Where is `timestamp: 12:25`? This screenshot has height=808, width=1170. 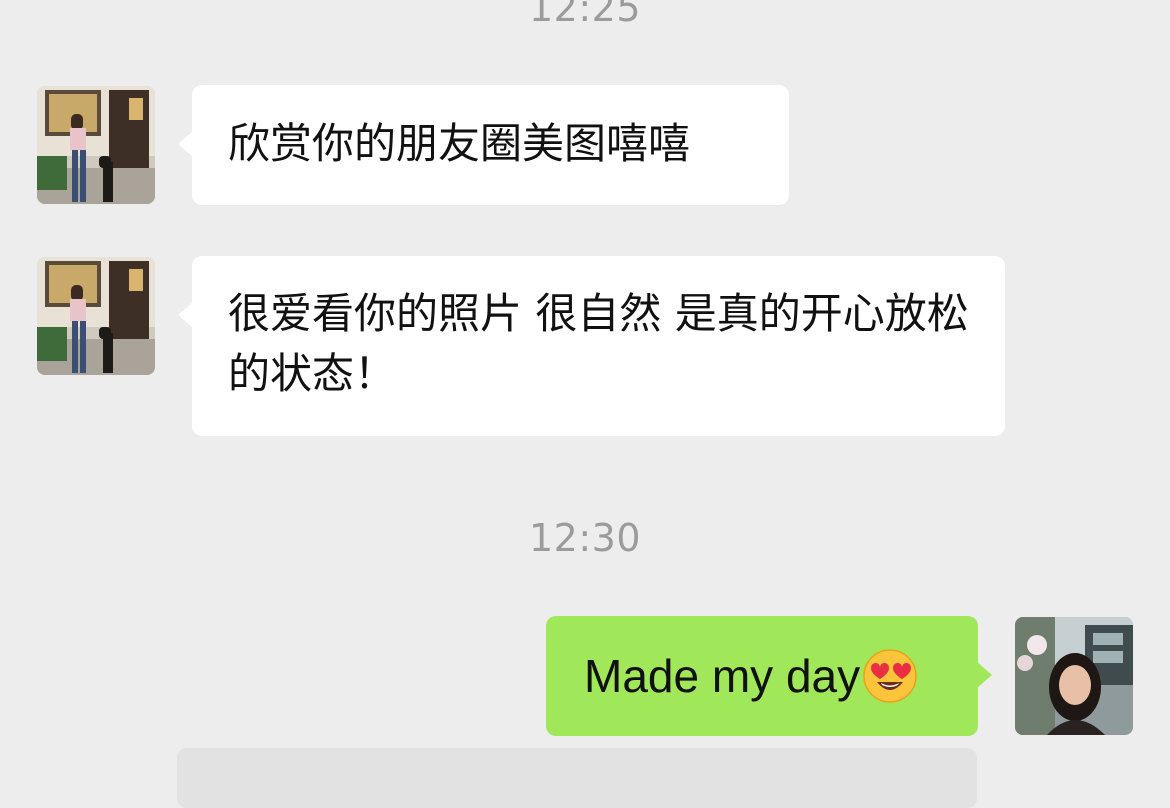 timestamp: 12:25 is located at coordinates (584, 15).